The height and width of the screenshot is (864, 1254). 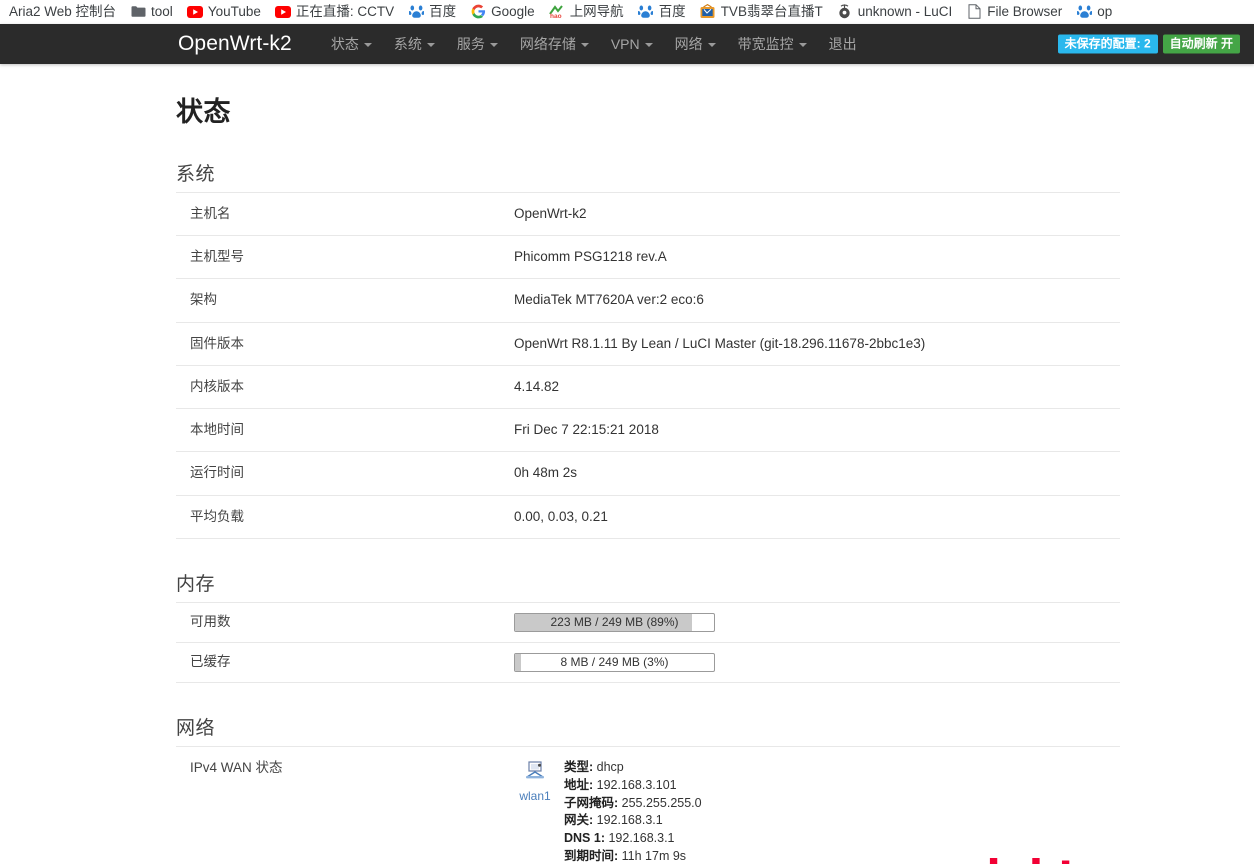 What do you see at coordinates (407, 44) in the screenshot?
I see `nav-item-label: 系统` at bounding box center [407, 44].